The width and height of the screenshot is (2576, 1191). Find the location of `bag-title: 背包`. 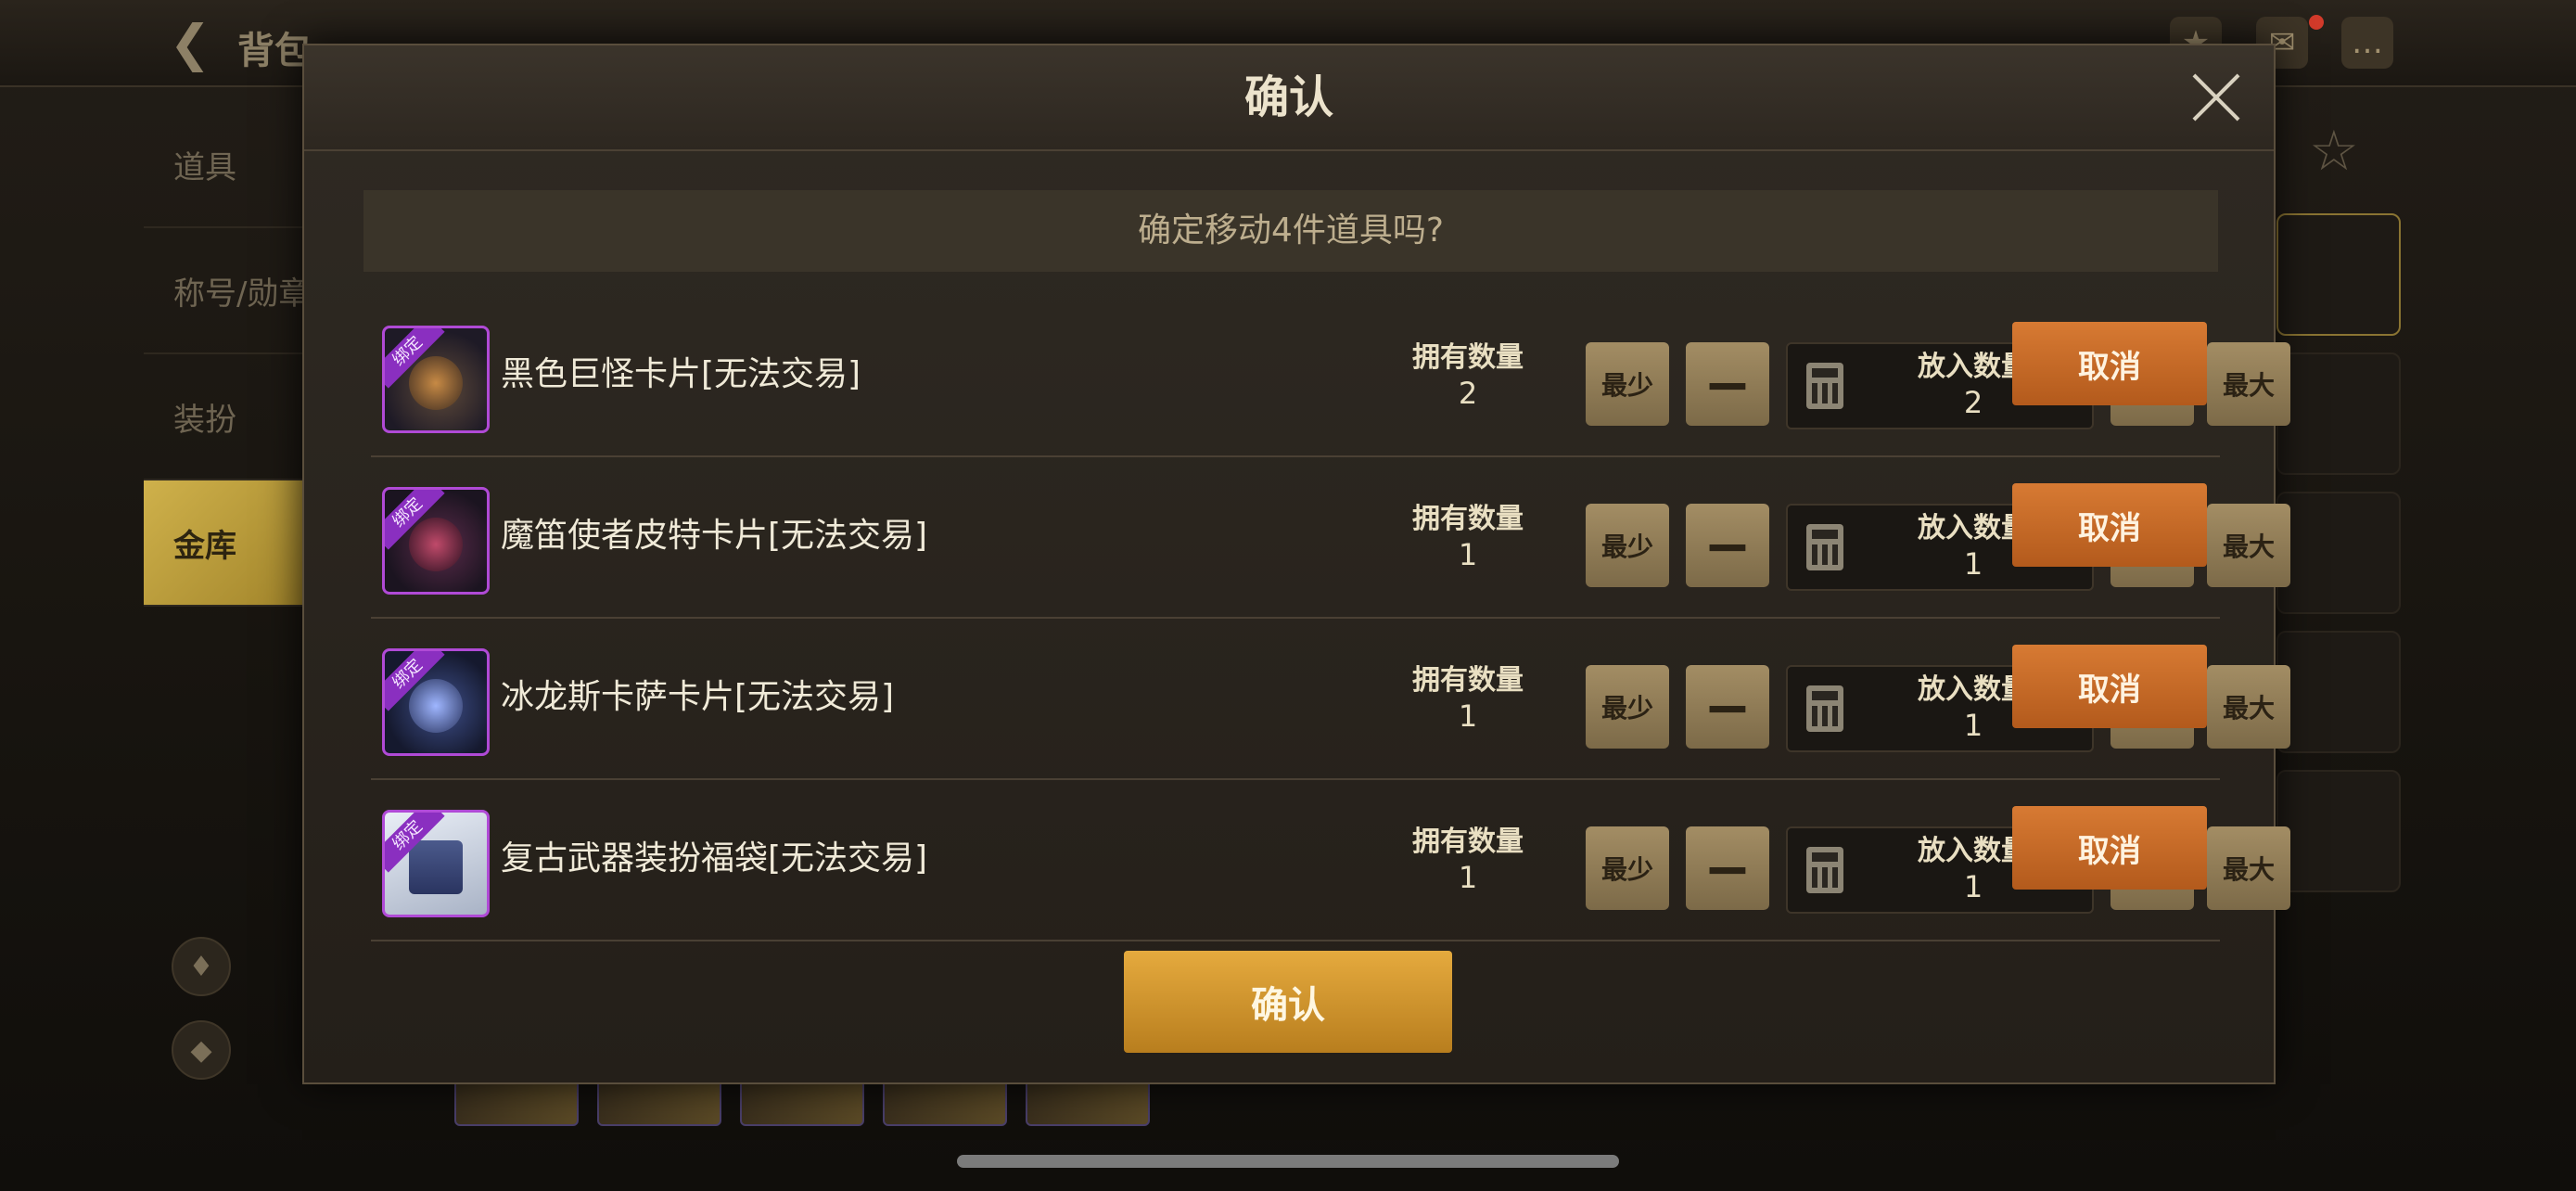

bag-title: 背包 is located at coordinates (274, 51).